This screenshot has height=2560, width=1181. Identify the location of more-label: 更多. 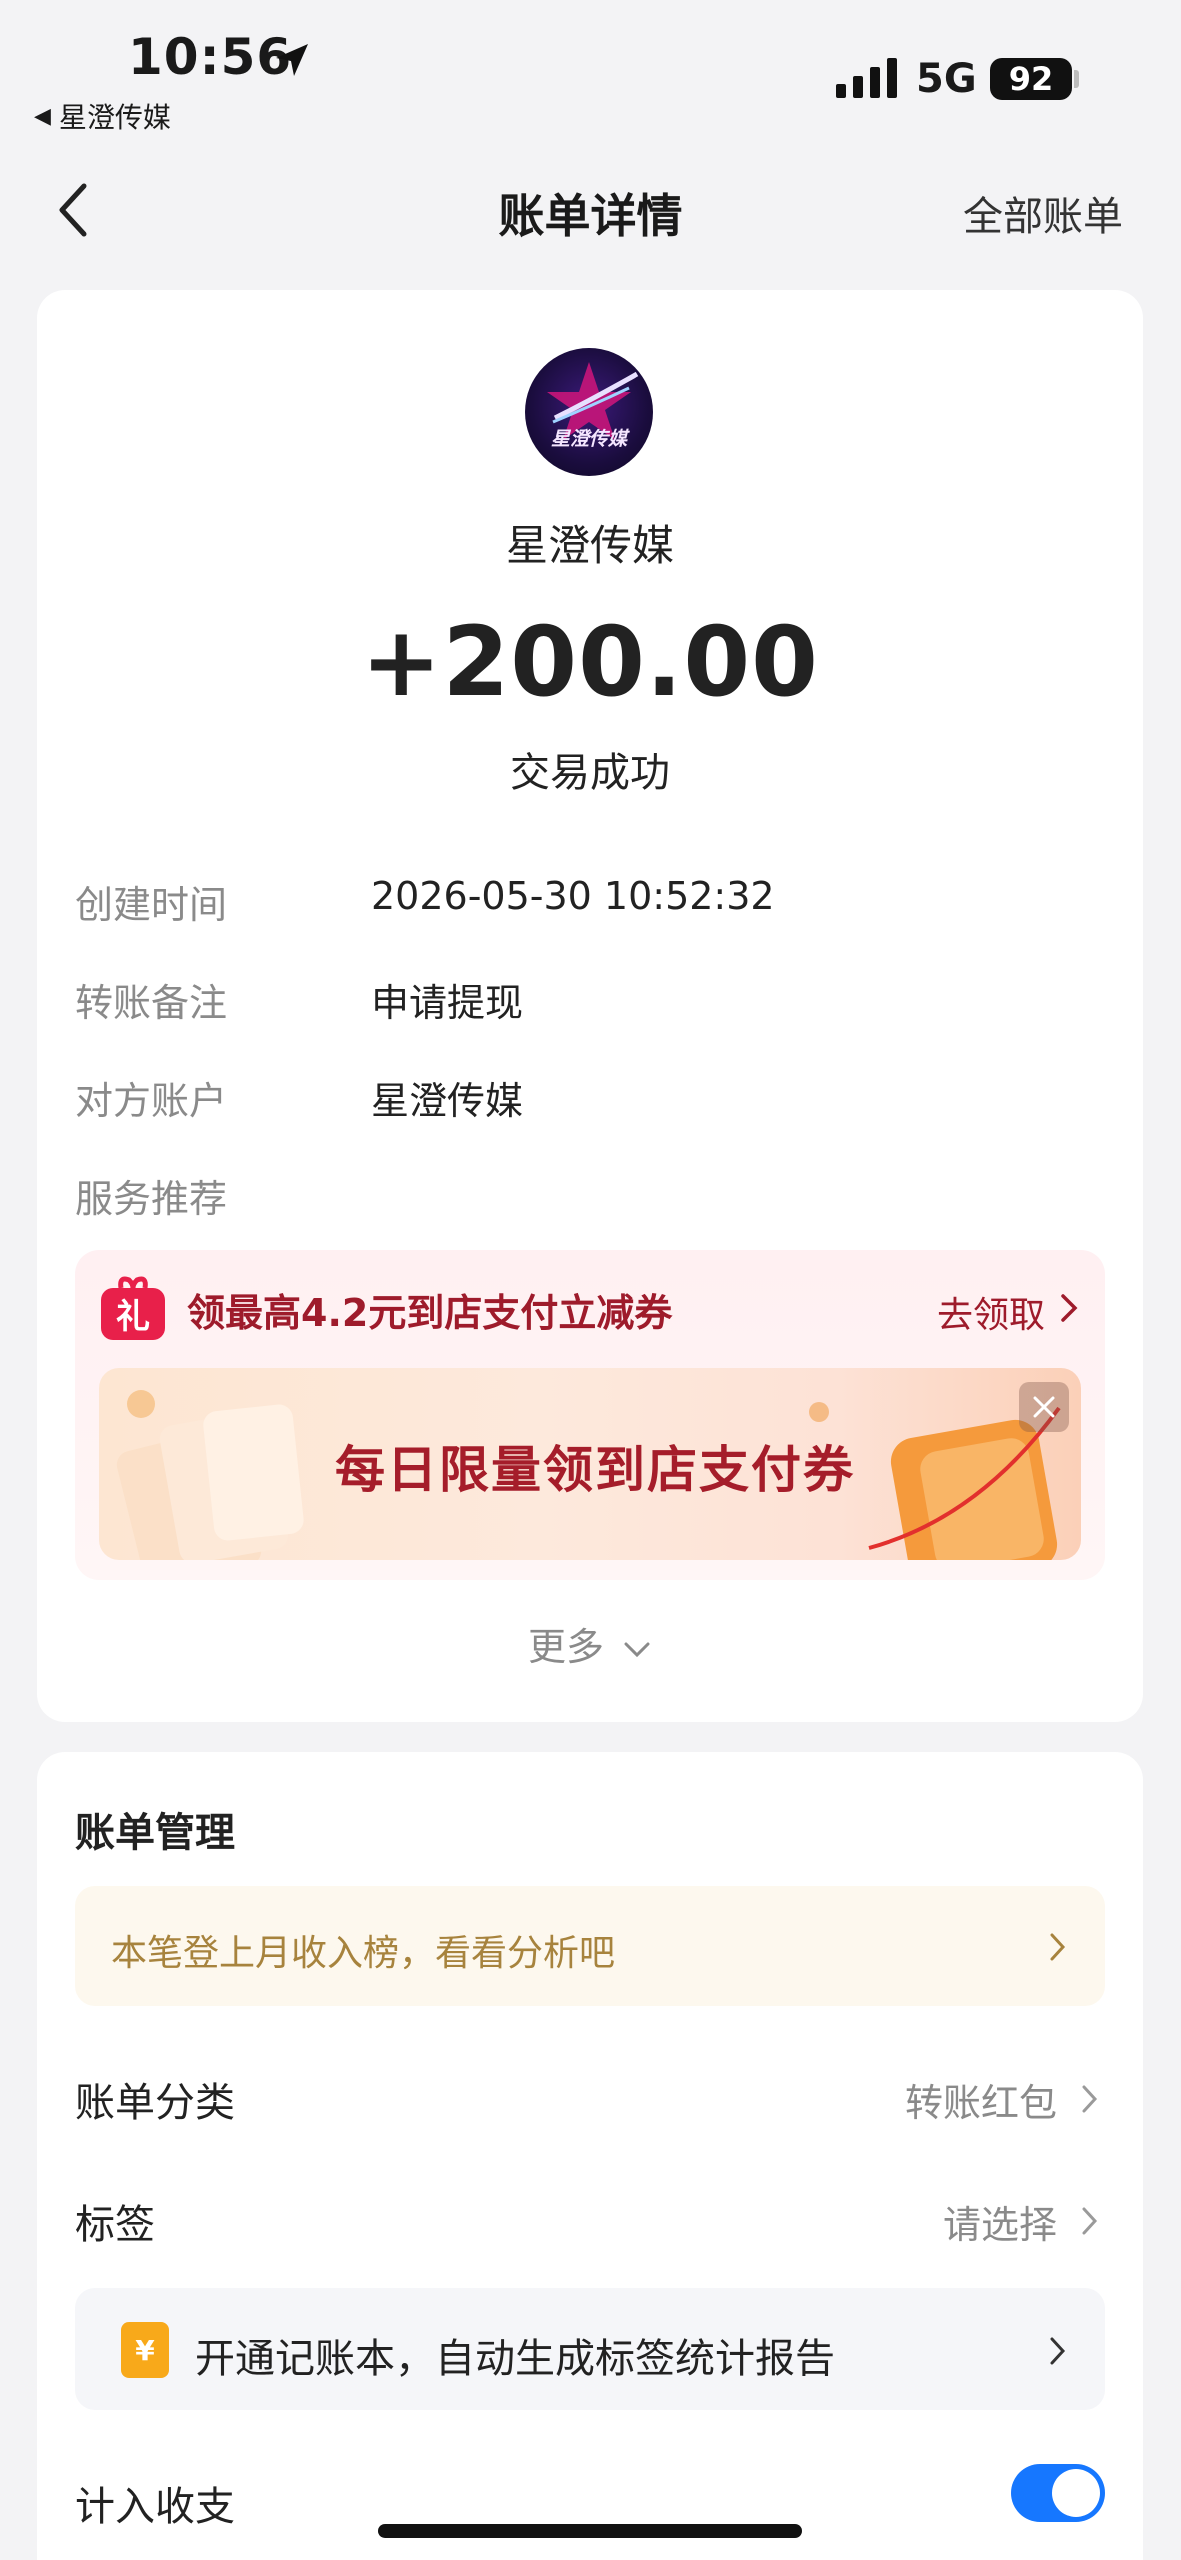
(565, 1647).